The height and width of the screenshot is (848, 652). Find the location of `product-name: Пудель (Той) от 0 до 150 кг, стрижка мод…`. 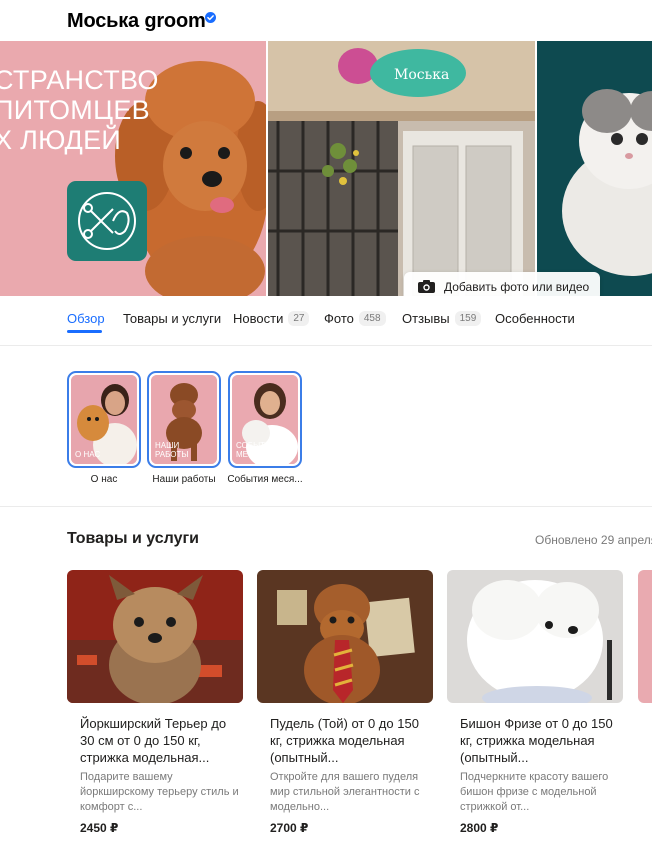

product-name: Пудель (Той) от 0 до 150 кг, стрижка мод… is located at coordinates (345, 740).